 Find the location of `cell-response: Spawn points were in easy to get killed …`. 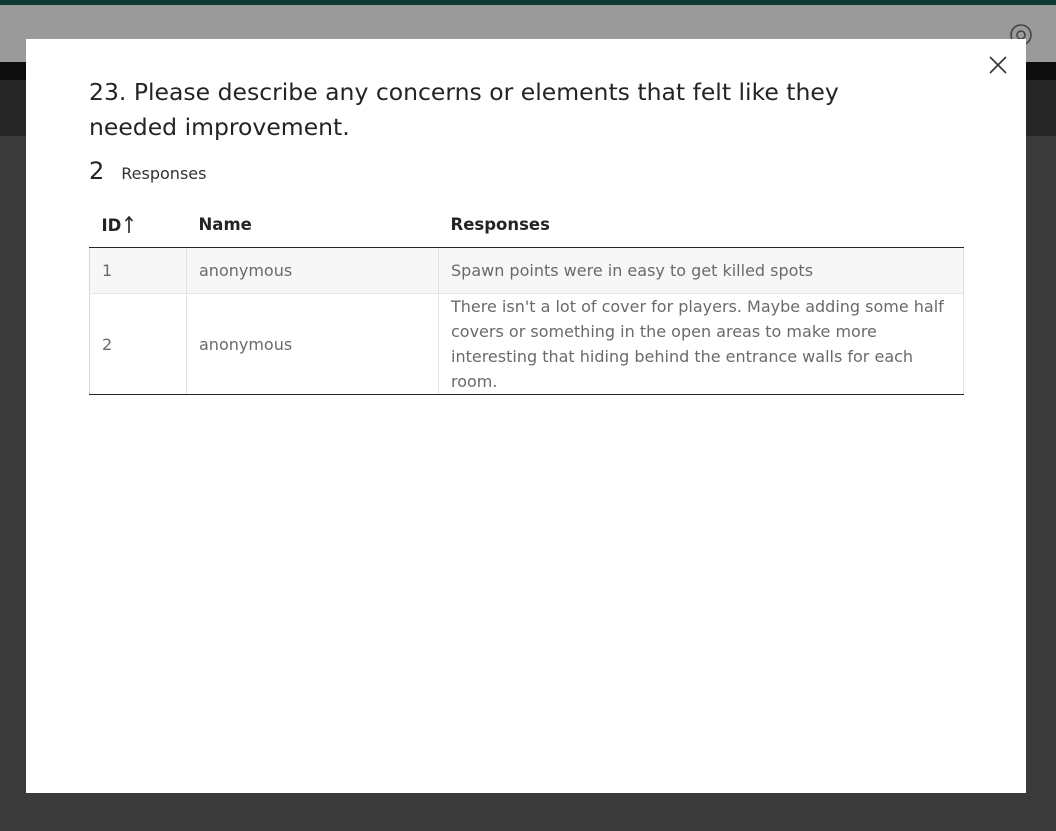

cell-response: Spawn points were in easy to get killed … is located at coordinates (701, 270).